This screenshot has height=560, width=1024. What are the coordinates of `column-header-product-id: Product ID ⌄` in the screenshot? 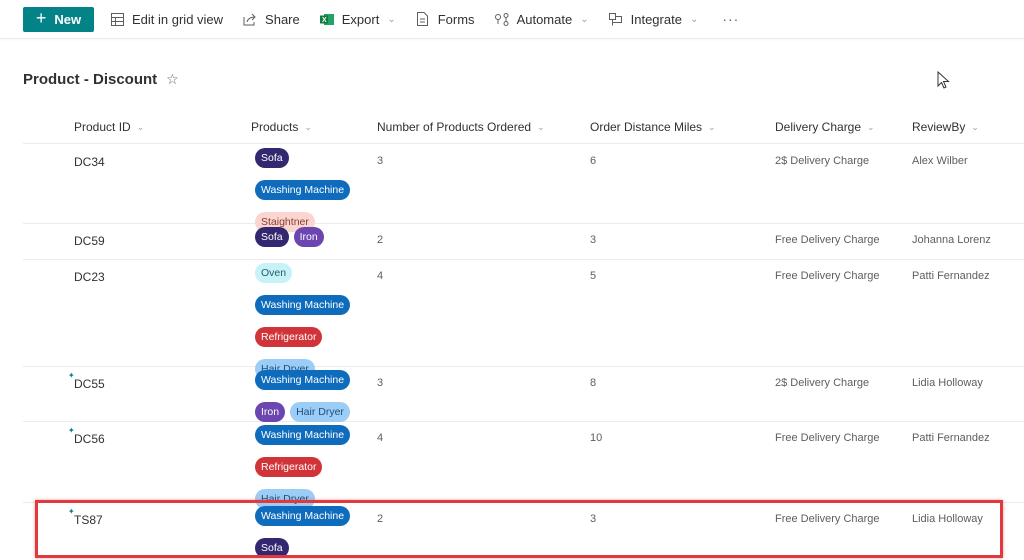 It's located at (109, 127).